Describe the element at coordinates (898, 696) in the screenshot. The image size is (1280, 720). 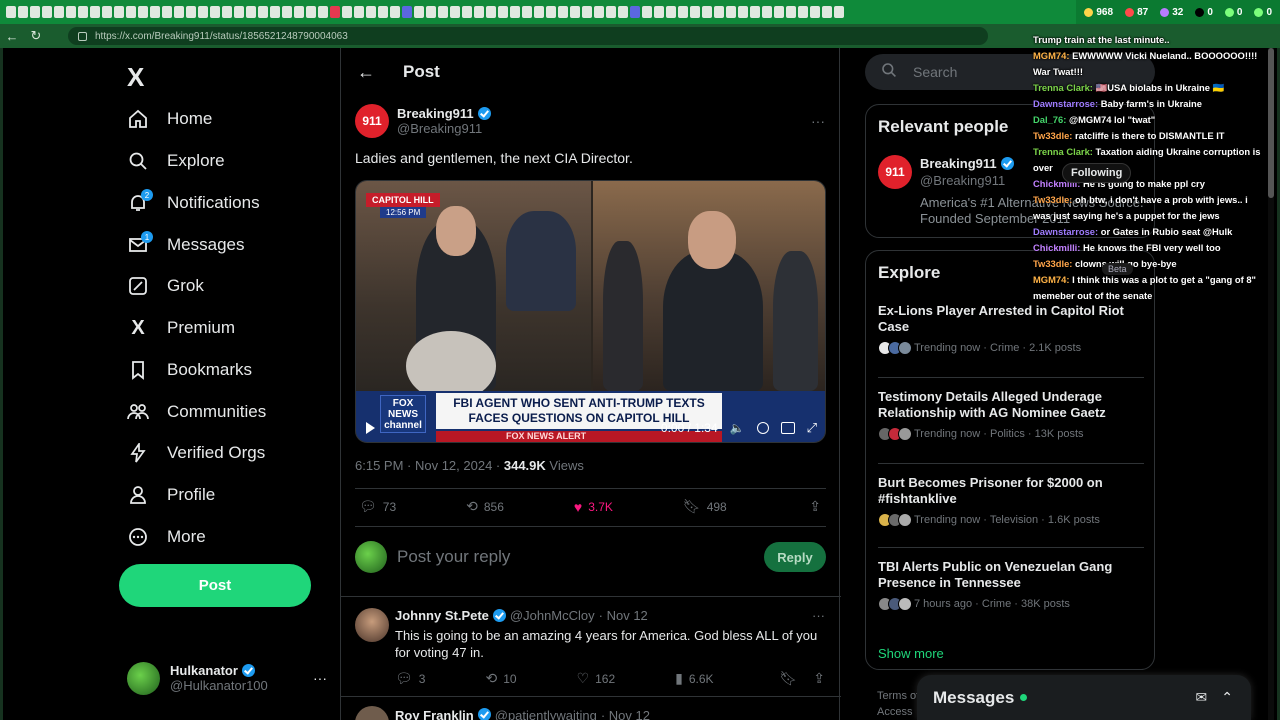
I see `footer-link: Terms of` at that location.